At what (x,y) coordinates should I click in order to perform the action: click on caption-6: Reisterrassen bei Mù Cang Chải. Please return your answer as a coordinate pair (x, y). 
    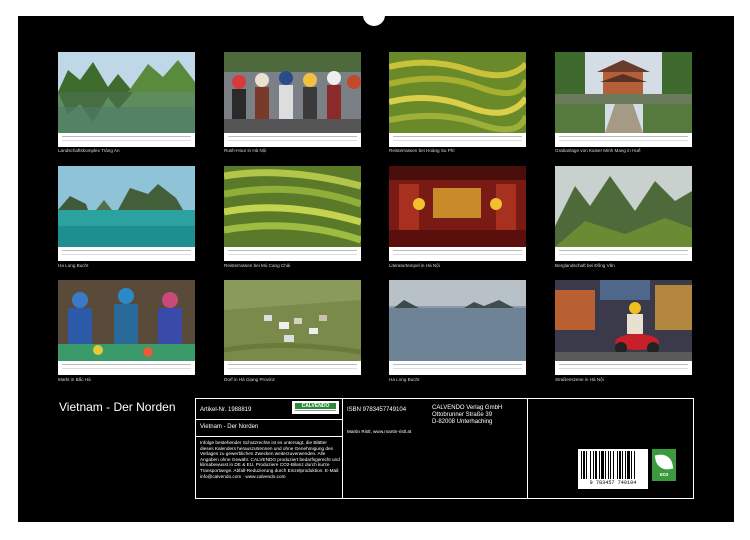
    Looking at the image, I should click on (257, 265).